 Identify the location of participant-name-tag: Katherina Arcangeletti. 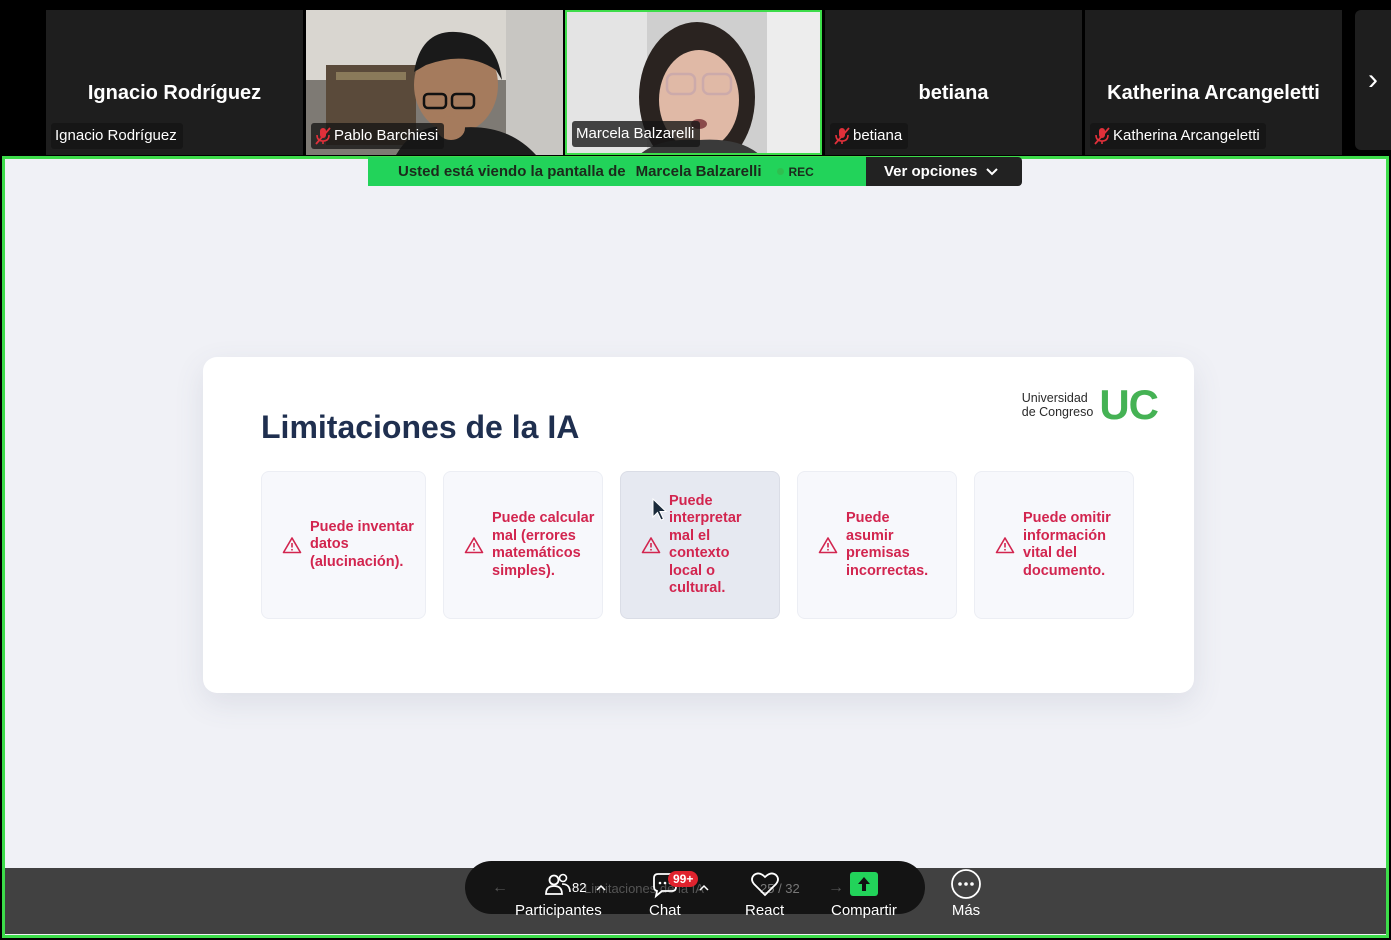
(1178, 136).